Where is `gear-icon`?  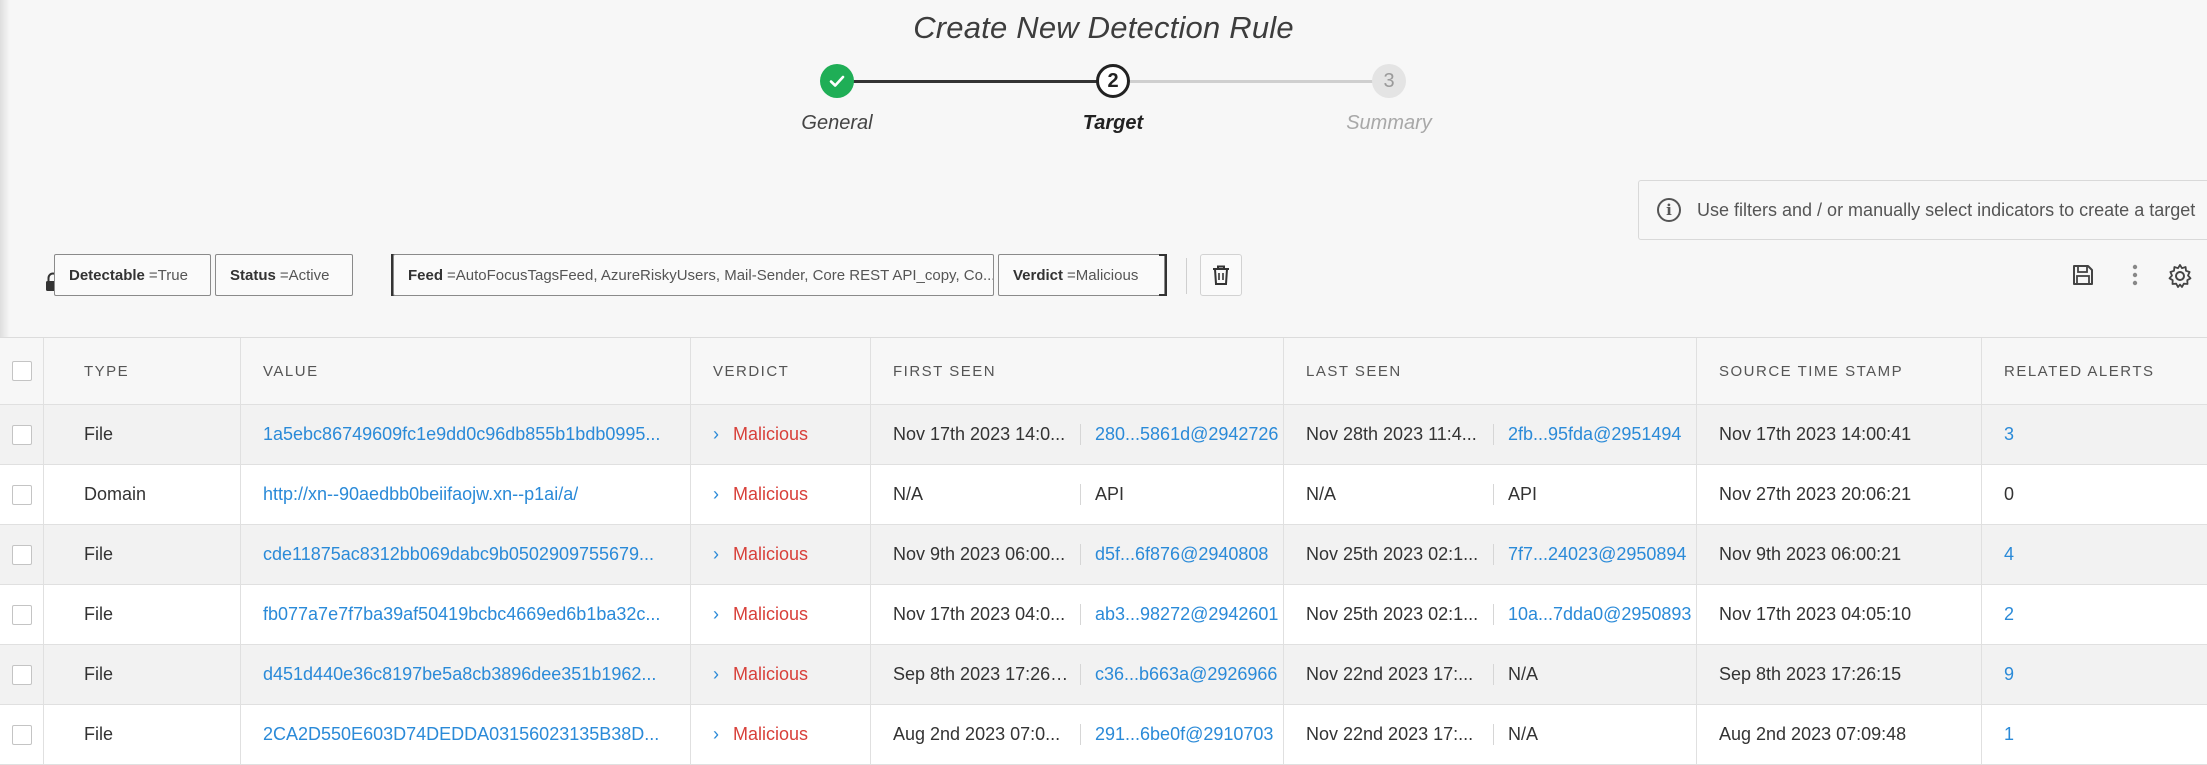 gear-icon is located at coordinates (2180, 276).